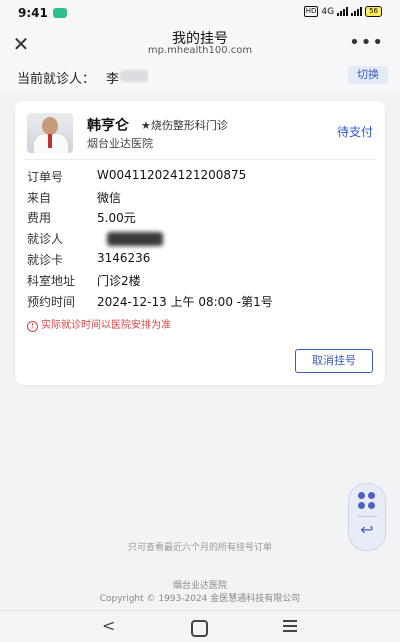 The image size is (400, 642). What do you see at coordinates (366, 42) in the screenshot?
I see `more-icon: •••` at bounding box center [366, 42].